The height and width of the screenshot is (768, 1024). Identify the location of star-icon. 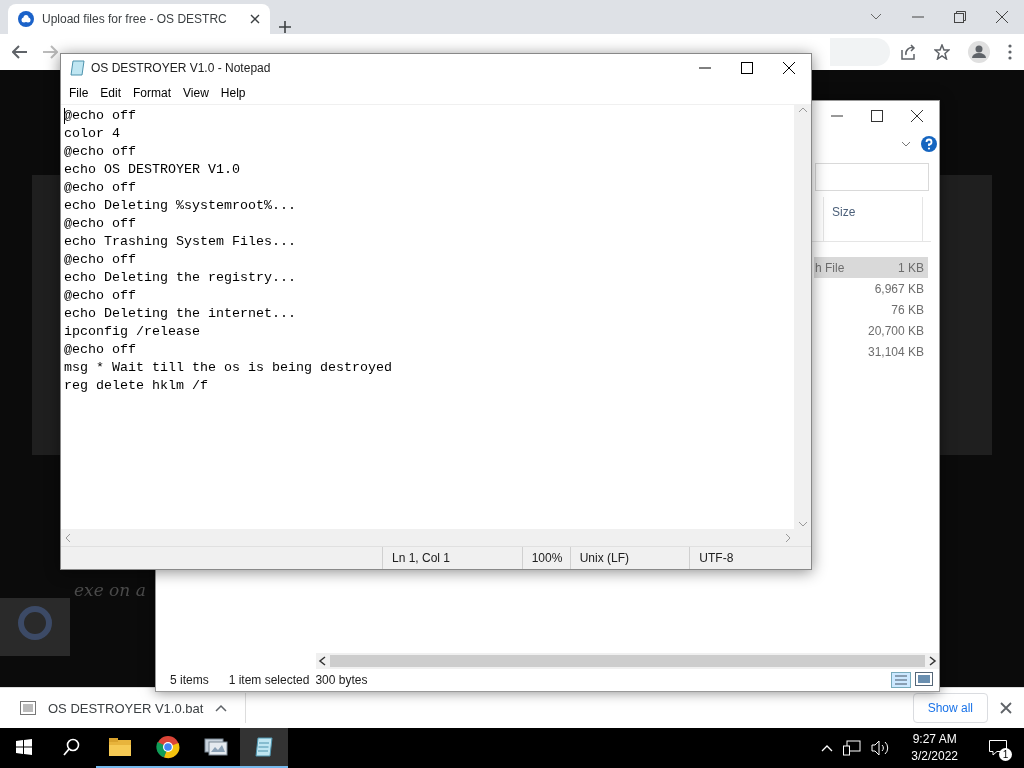
(942, 52).